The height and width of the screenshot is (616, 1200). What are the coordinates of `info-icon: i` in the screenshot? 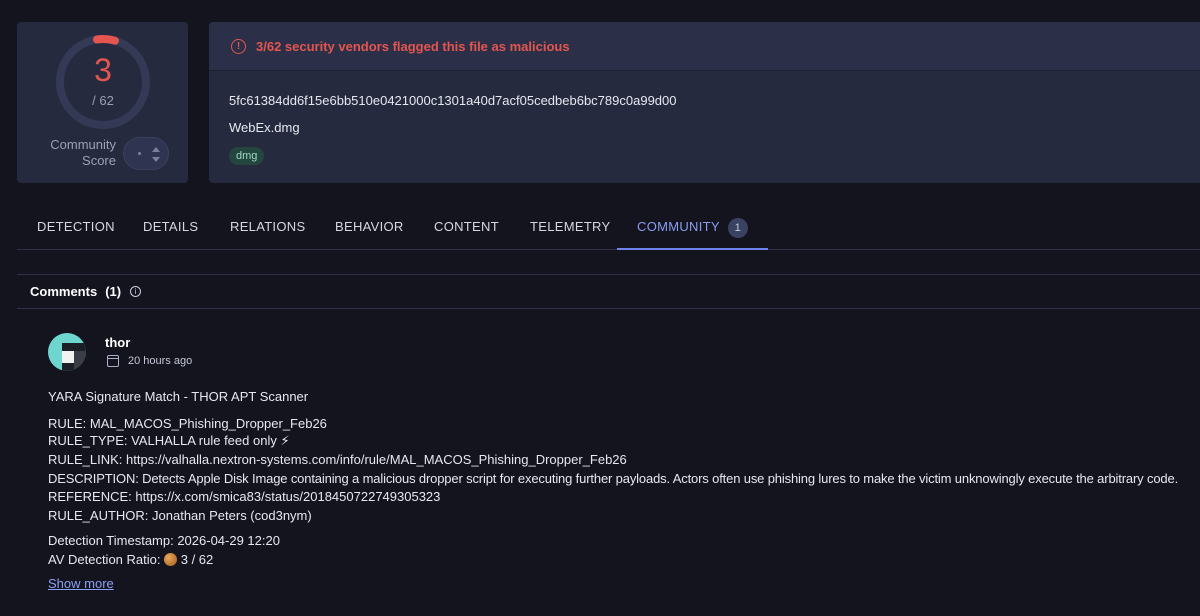 It's located at (136, 291).